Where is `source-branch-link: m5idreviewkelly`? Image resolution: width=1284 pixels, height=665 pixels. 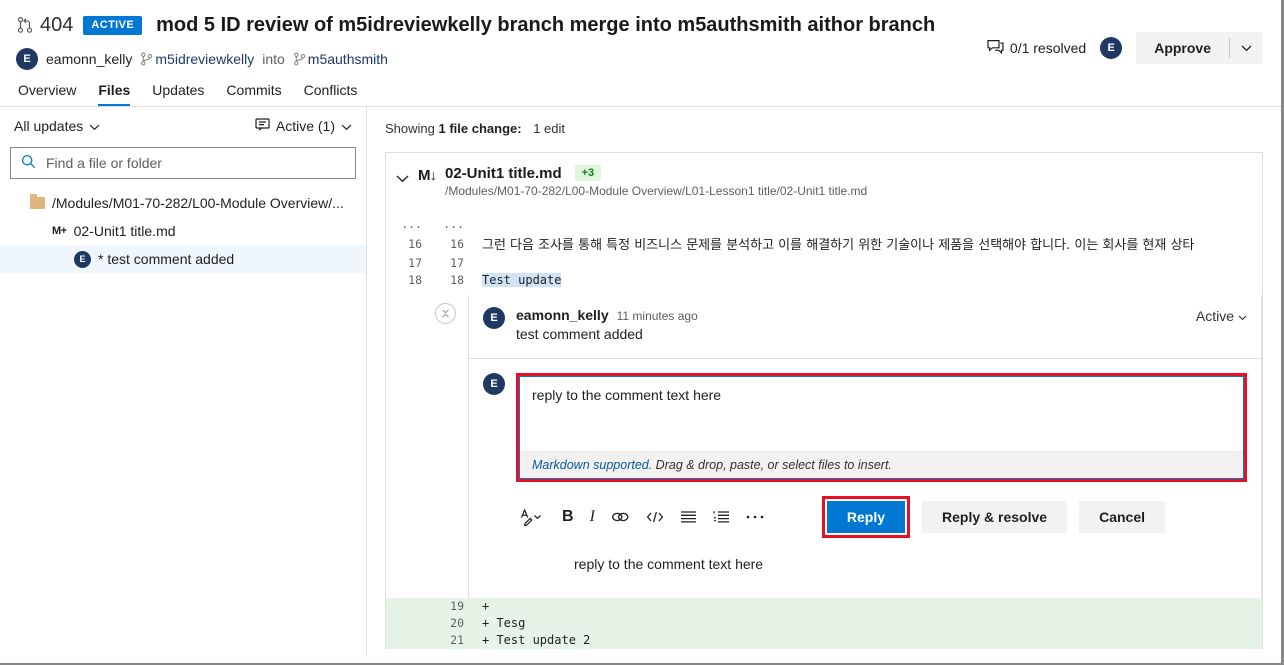 source-branch-link: m5idreviewkelly is located at coordinates (197, 59).